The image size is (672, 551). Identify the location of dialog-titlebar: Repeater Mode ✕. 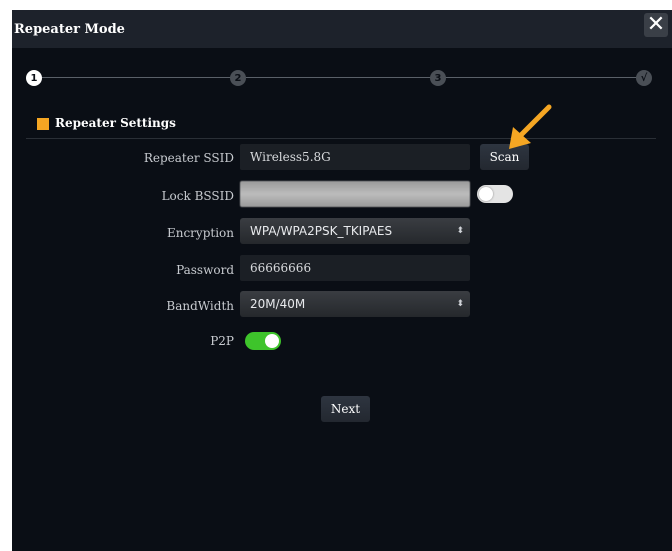
(342, 29).